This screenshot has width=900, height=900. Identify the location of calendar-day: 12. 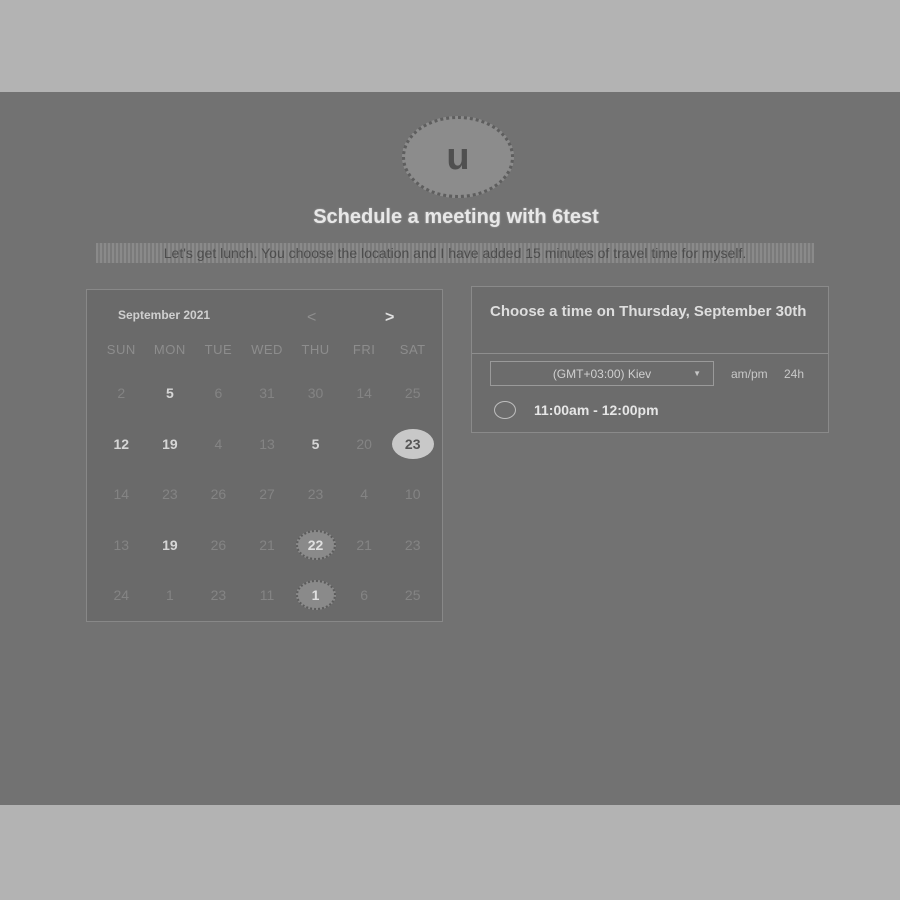
(121, 444).